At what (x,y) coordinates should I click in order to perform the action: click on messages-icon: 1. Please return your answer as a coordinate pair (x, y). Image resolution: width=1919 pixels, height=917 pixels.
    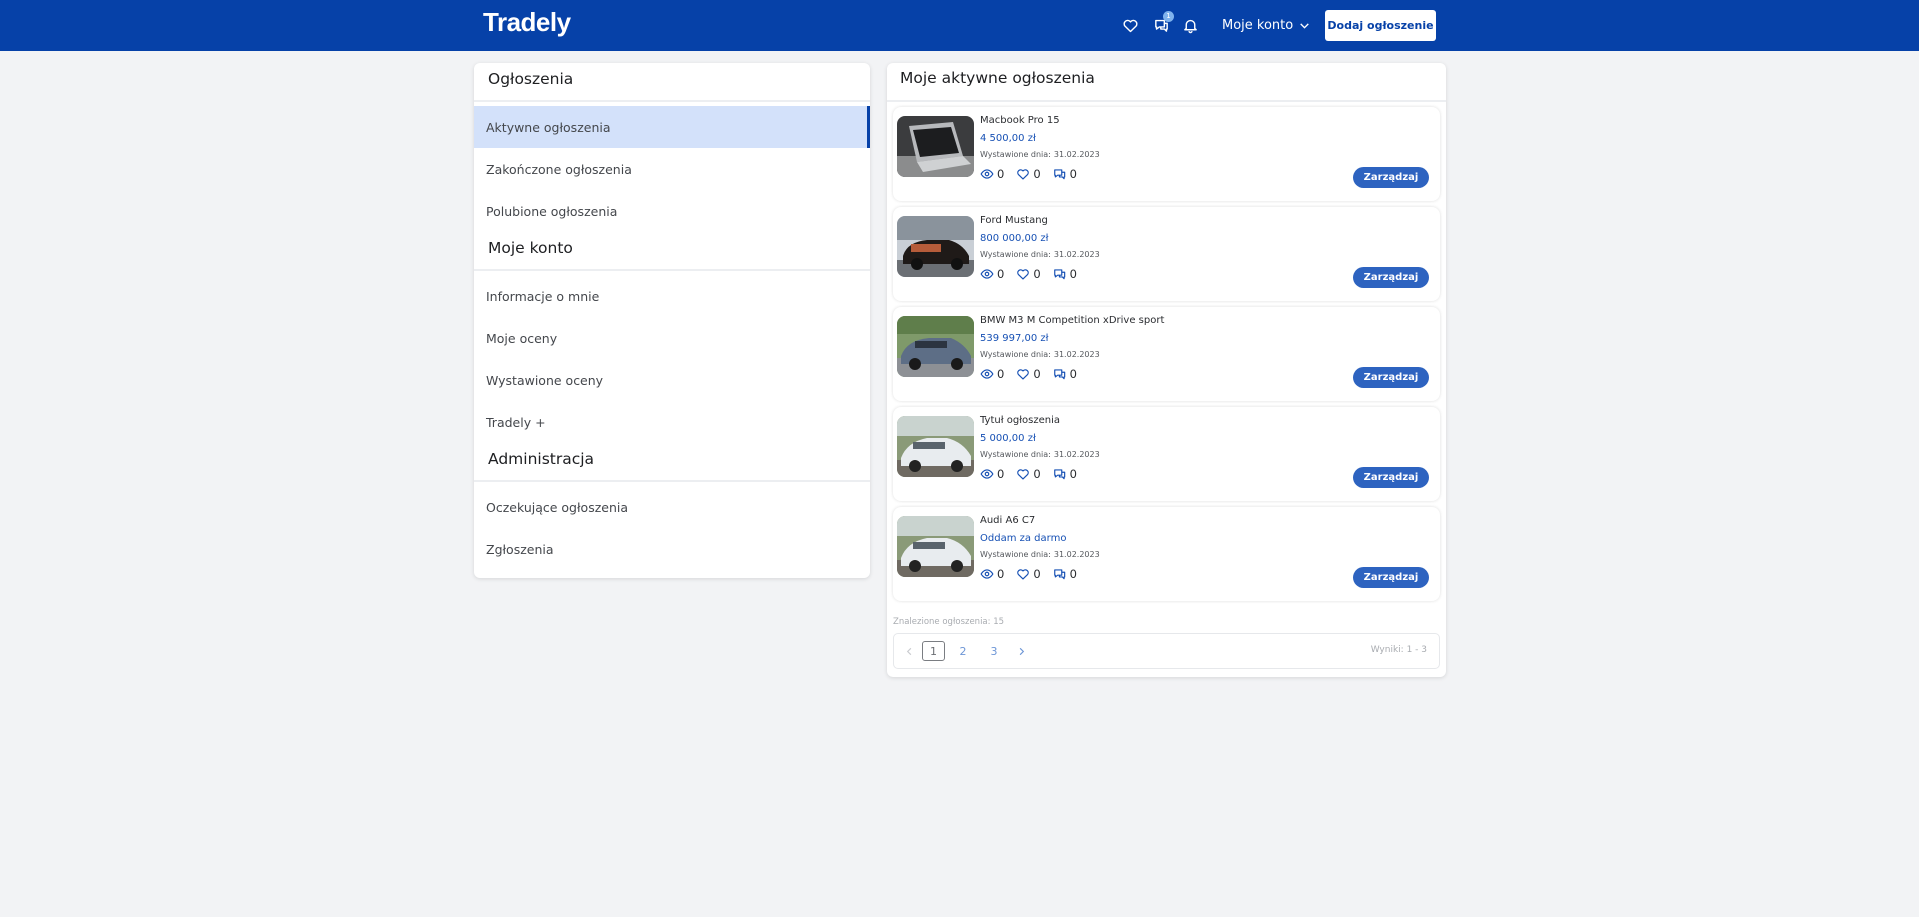
    Looking at the image, I should click on (1162, 23).